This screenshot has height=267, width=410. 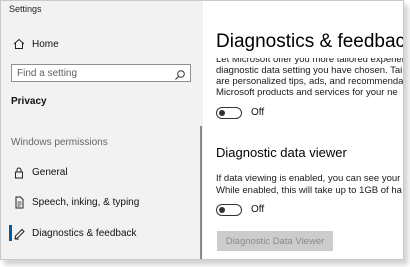 I want to click on sidebar-item-label: Speech, inking, & typing, so click(x=86, y=202).